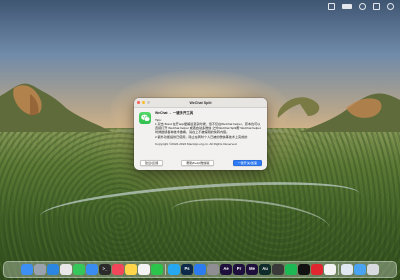 This screenshot has width=400, height=280. Describe the element at coordinates (291, 269) in the screenshot. I see `dock-app-spotify` at that location.